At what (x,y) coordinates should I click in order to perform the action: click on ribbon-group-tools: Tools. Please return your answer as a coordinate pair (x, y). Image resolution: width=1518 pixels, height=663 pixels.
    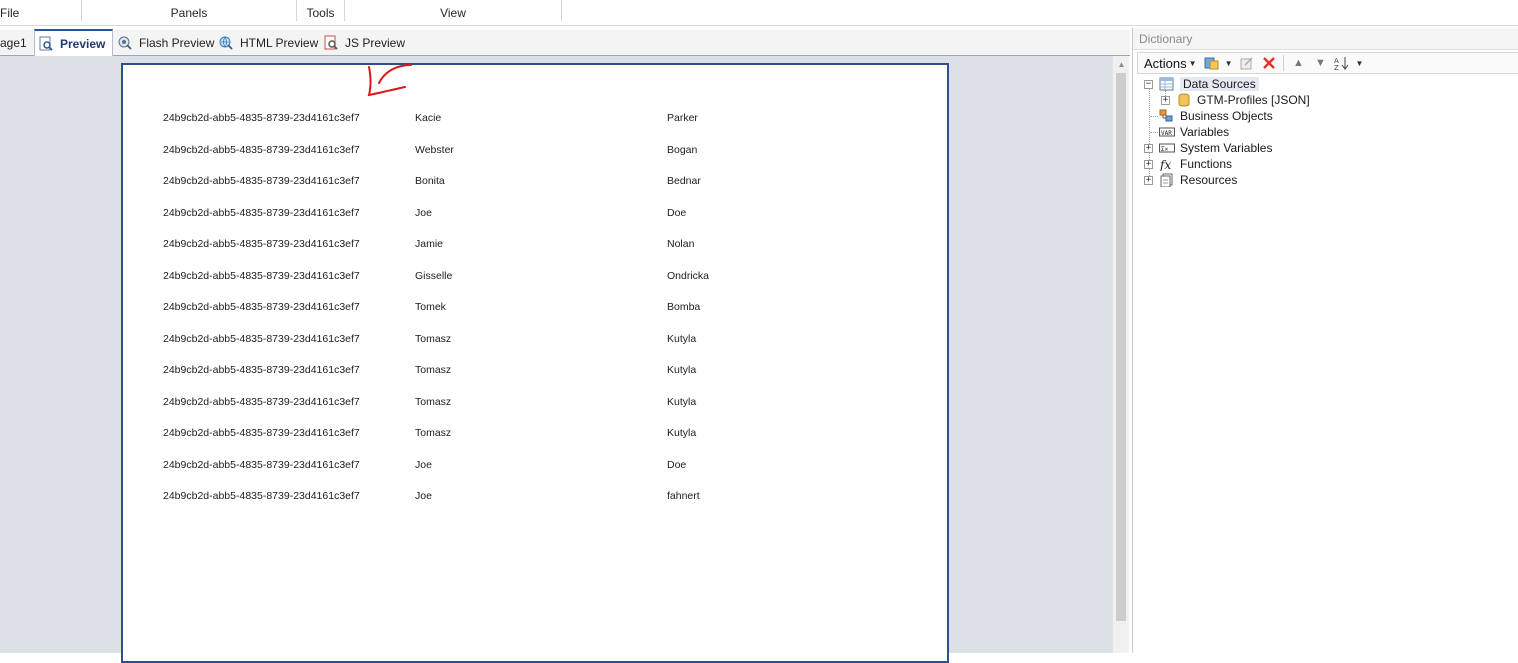
    Looking at the image, I should click on (321, 10).